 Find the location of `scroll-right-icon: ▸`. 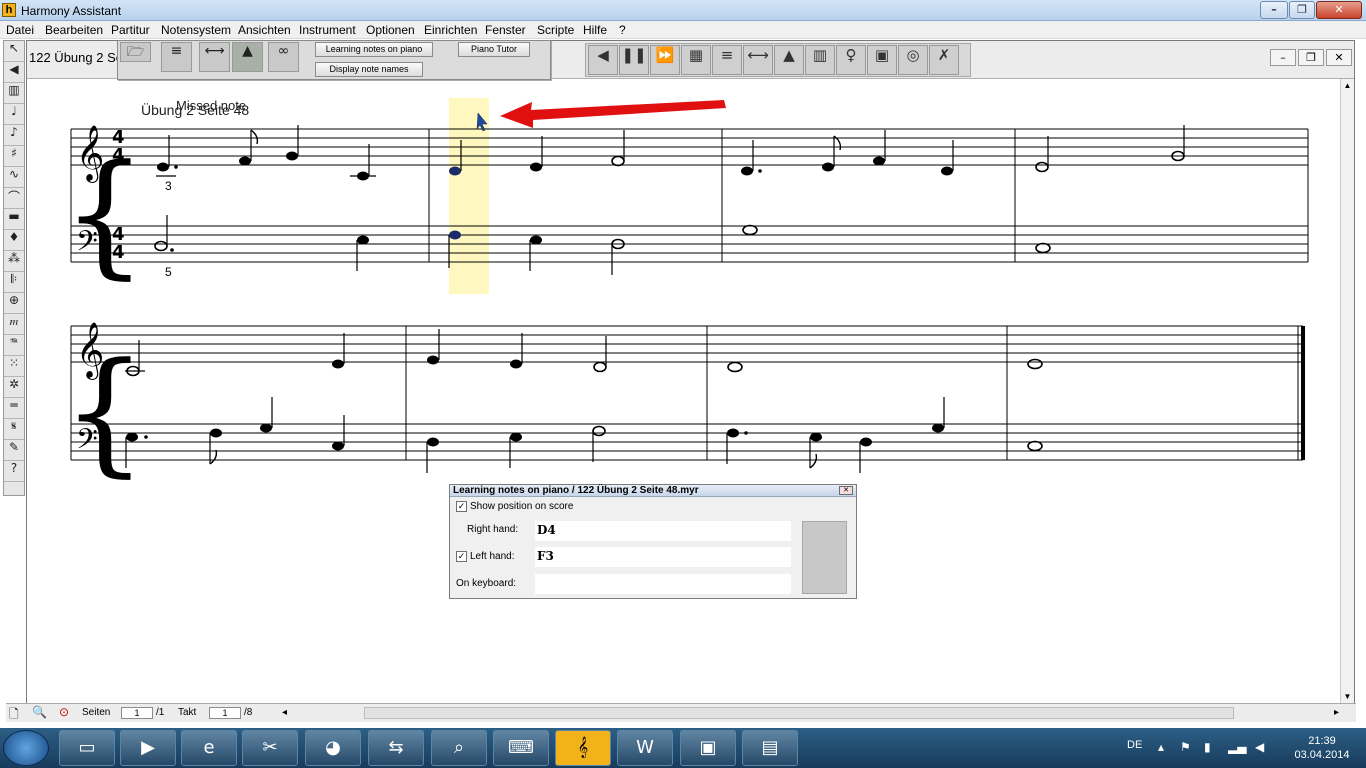

scroll-right-icon: ▸ is located at coordinates (1336, 712).